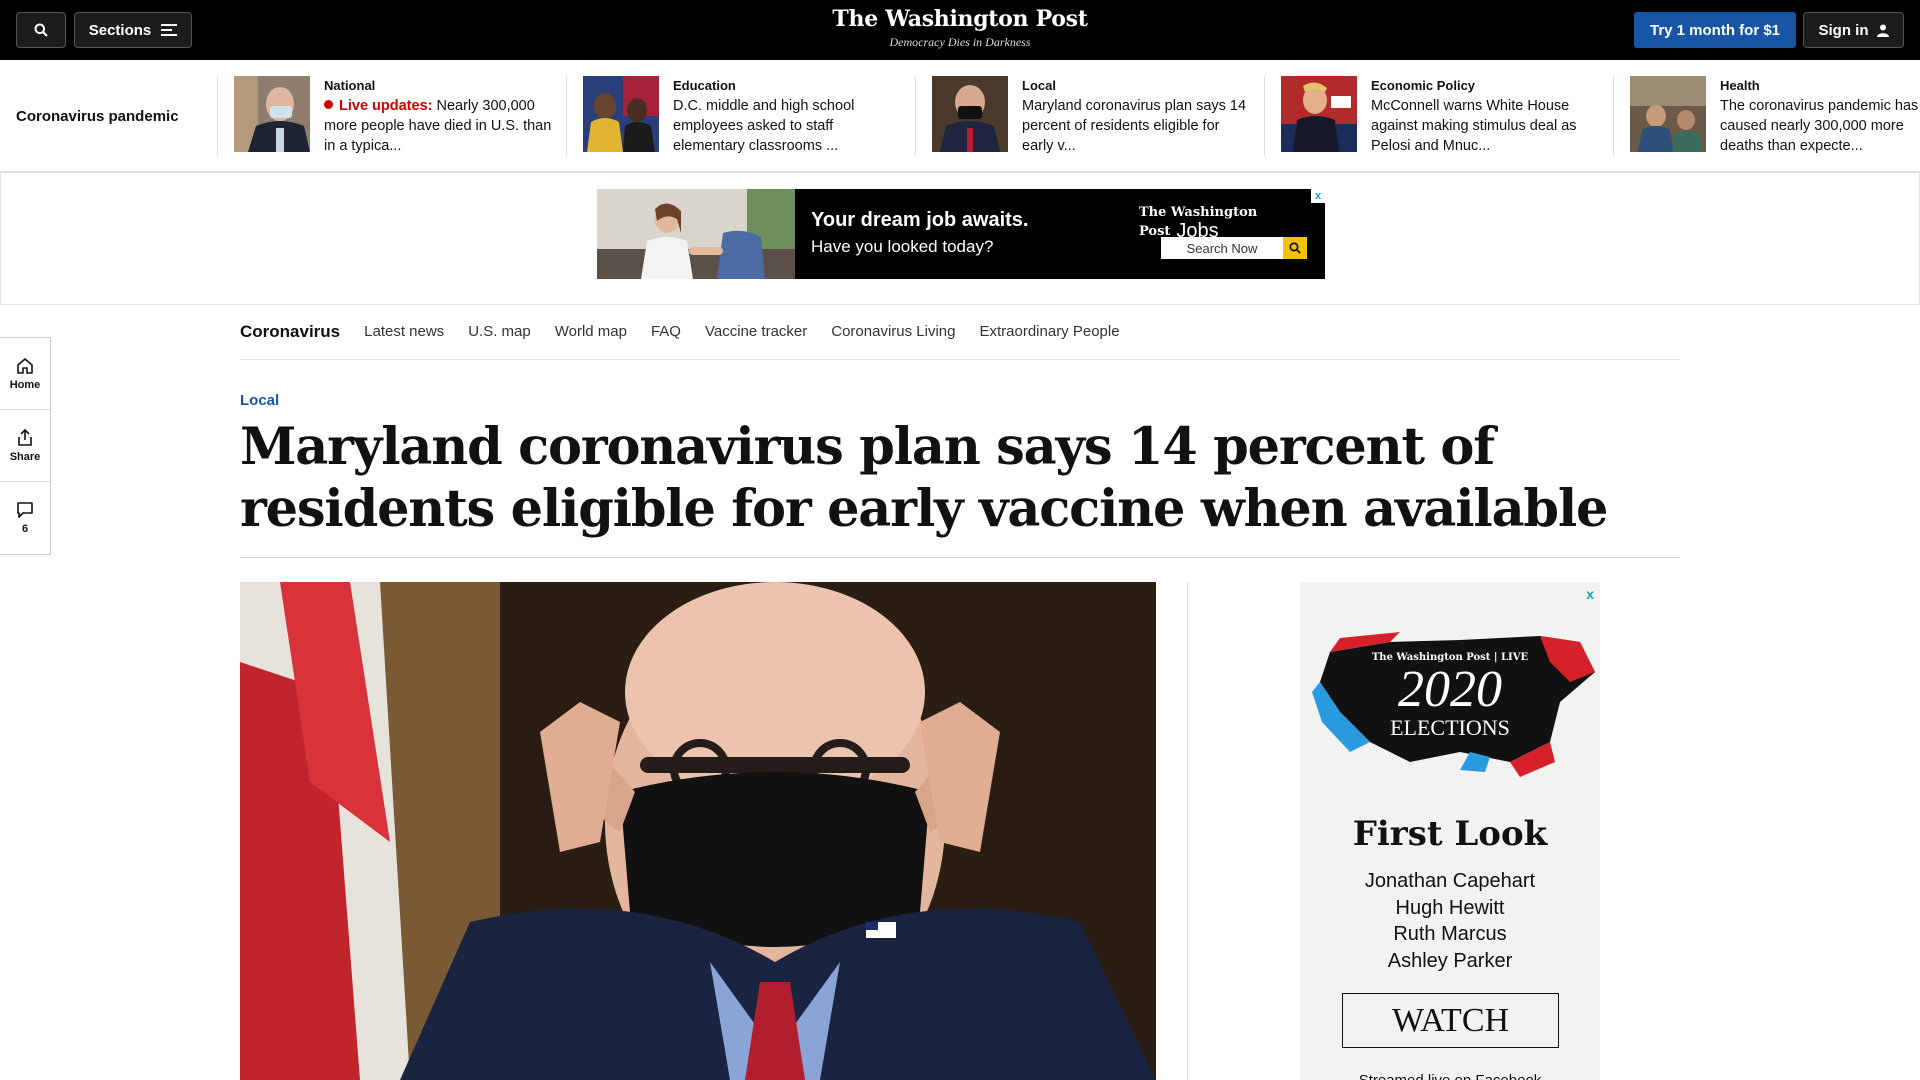 This screenshot has height=1080, width=1920. I want to click on home-icon, so click(25, 365).